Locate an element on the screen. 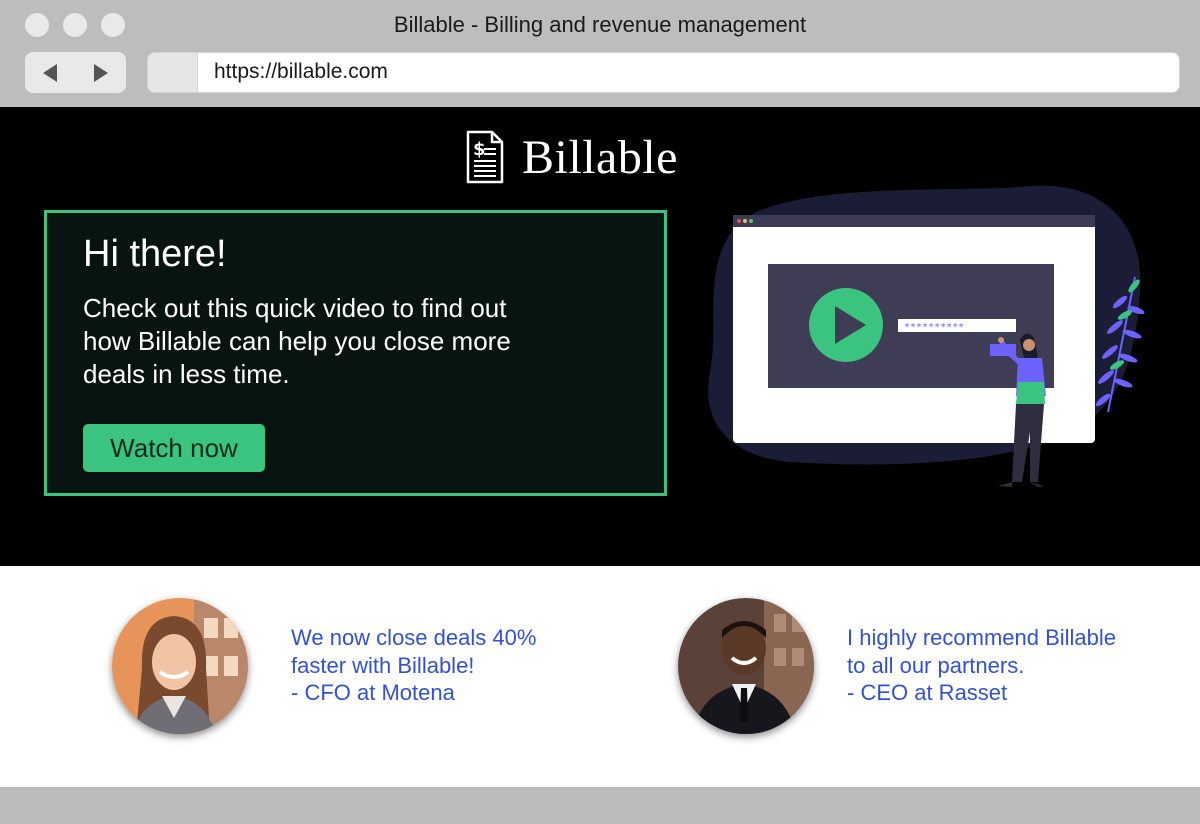 This screenshot has width=1200, height=824. testimonial-line: faster with Billable! is located at coordinates (383, 665).